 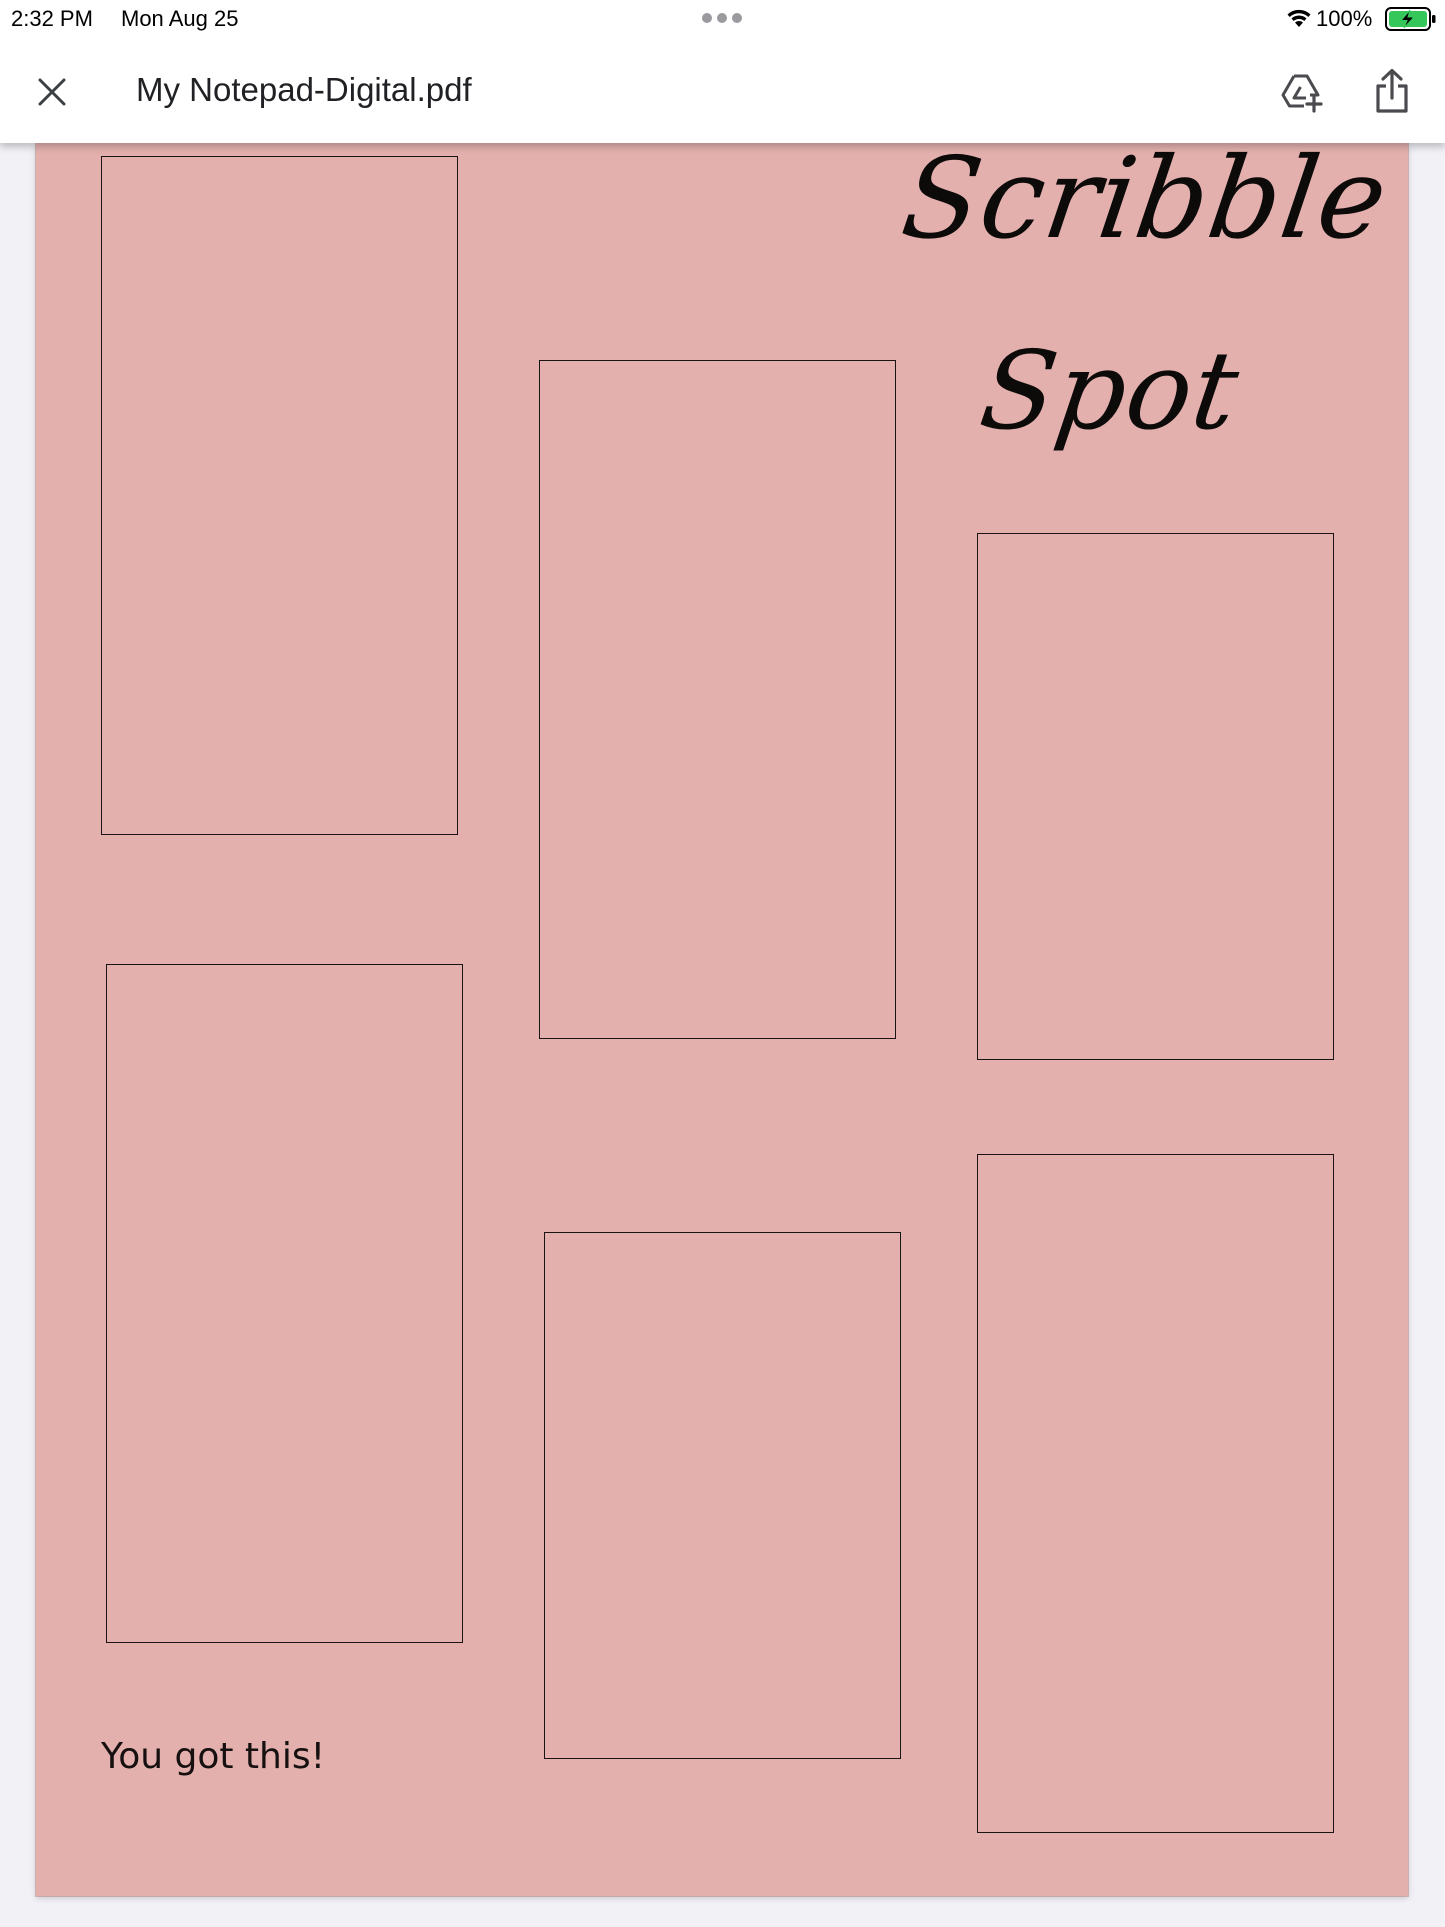 What do you see at coordinates (180, 18) in the screenshot?
I see `status-date: Mon Aug 25` at bounding box center [180, 18].